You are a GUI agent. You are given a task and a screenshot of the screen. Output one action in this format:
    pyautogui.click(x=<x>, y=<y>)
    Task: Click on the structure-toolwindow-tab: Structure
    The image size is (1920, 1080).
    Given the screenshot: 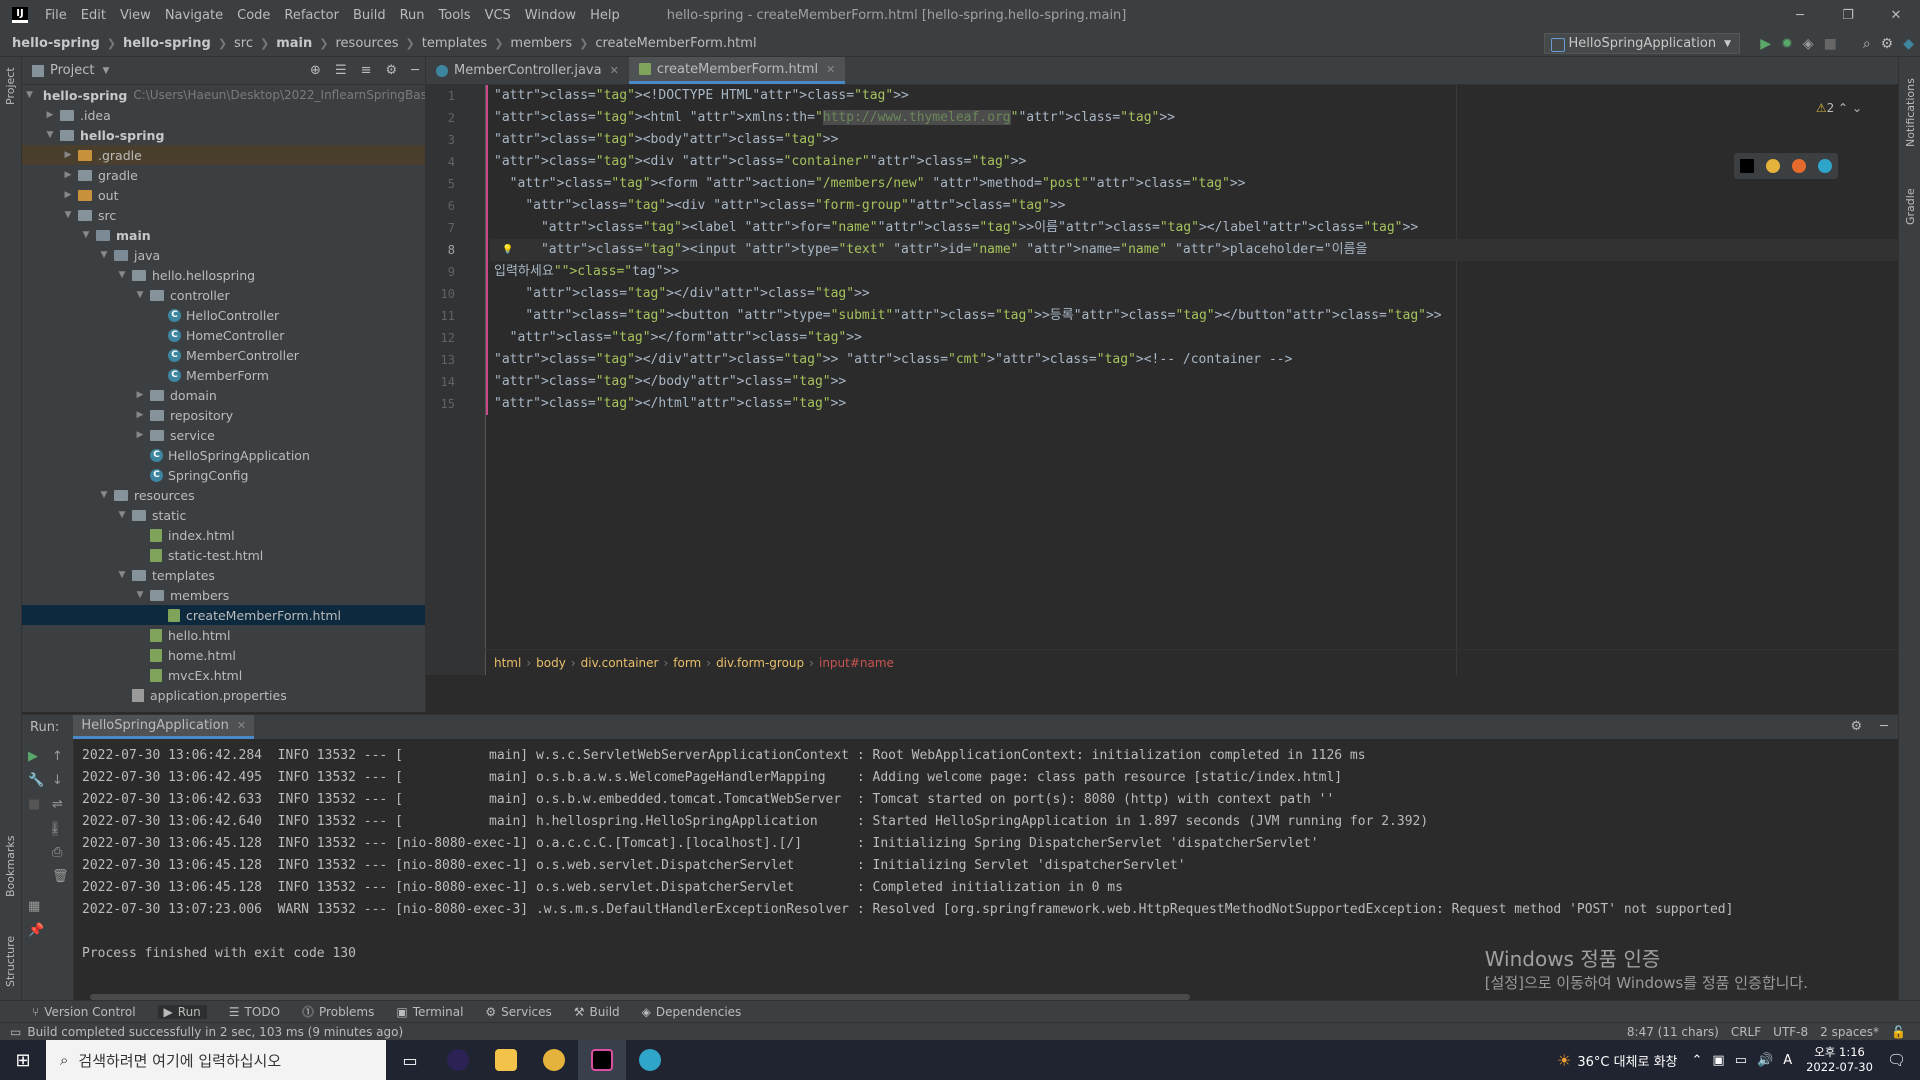 What is the action you would take?
    pyautogui.click(x=10, y=961)
    